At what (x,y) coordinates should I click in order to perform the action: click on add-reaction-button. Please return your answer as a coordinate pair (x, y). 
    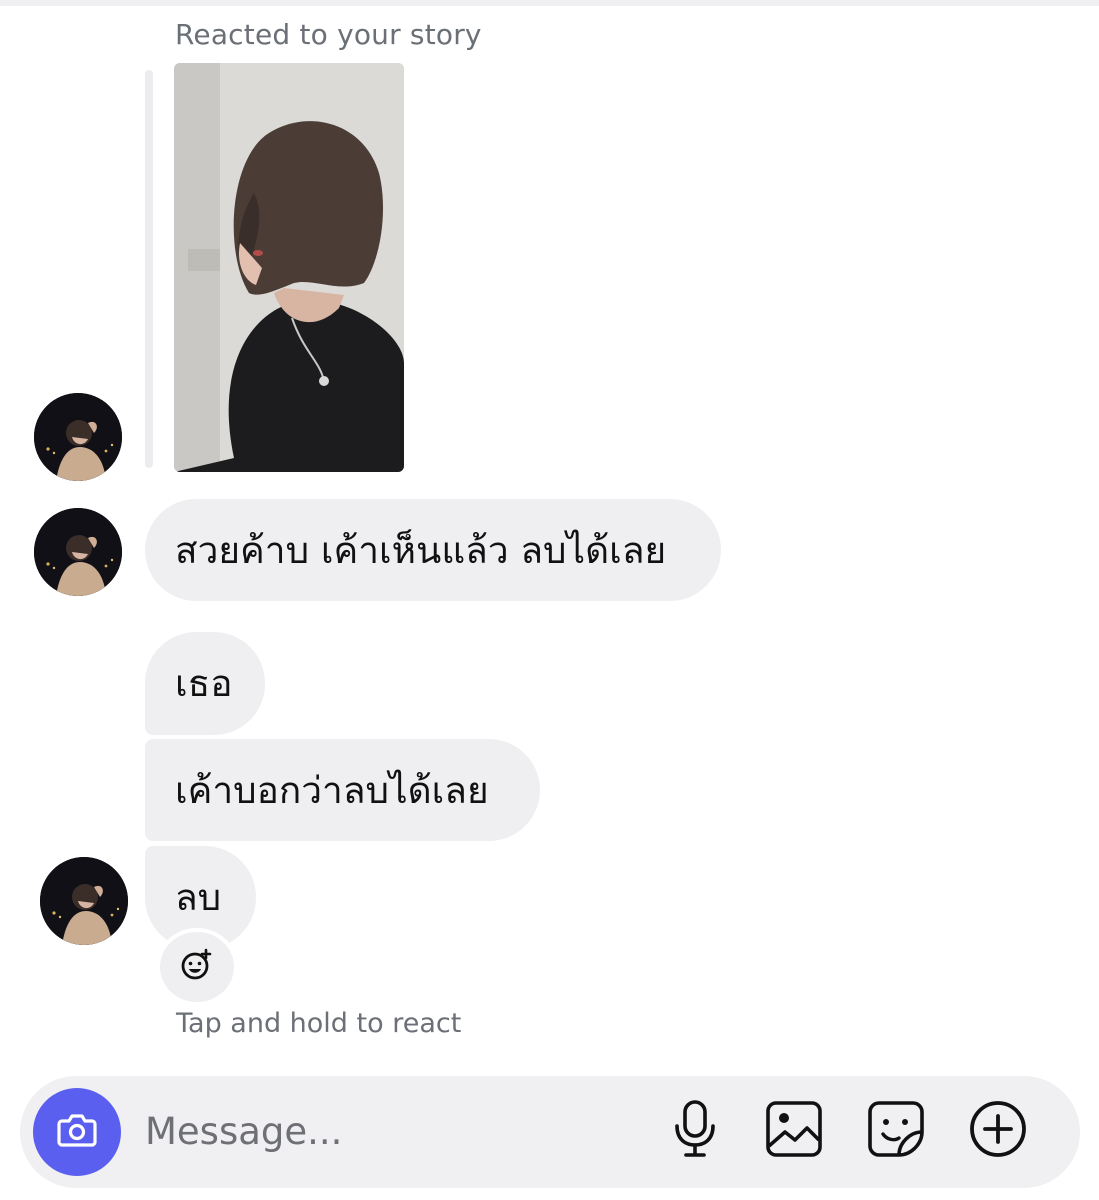
    Looking at the image, I should click on (197, 967).